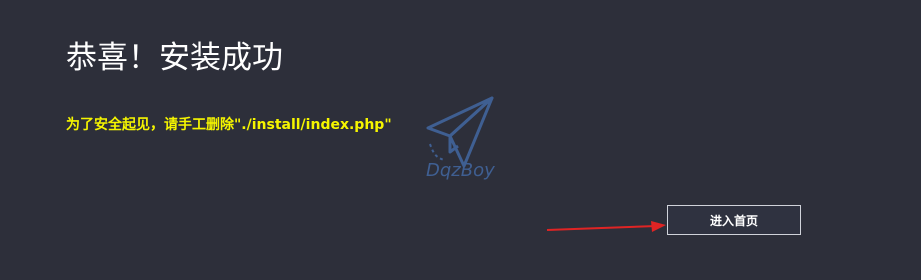 The width and height of the screenshot is (921, 280). Describe the element at coordinates (734, 220) in the screenshot. I see `enter-home-button: 进入首页` at that location.